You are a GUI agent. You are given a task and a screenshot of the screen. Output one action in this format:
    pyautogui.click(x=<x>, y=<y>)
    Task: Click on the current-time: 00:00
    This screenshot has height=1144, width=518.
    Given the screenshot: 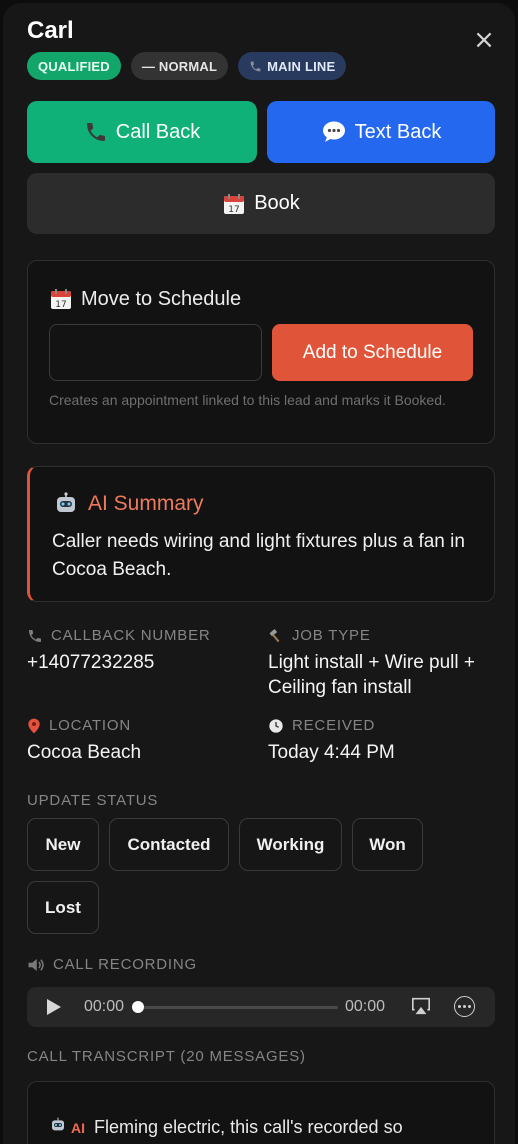 What is the action you would take?
    pyautogui.click(x=104, y=1006)
    